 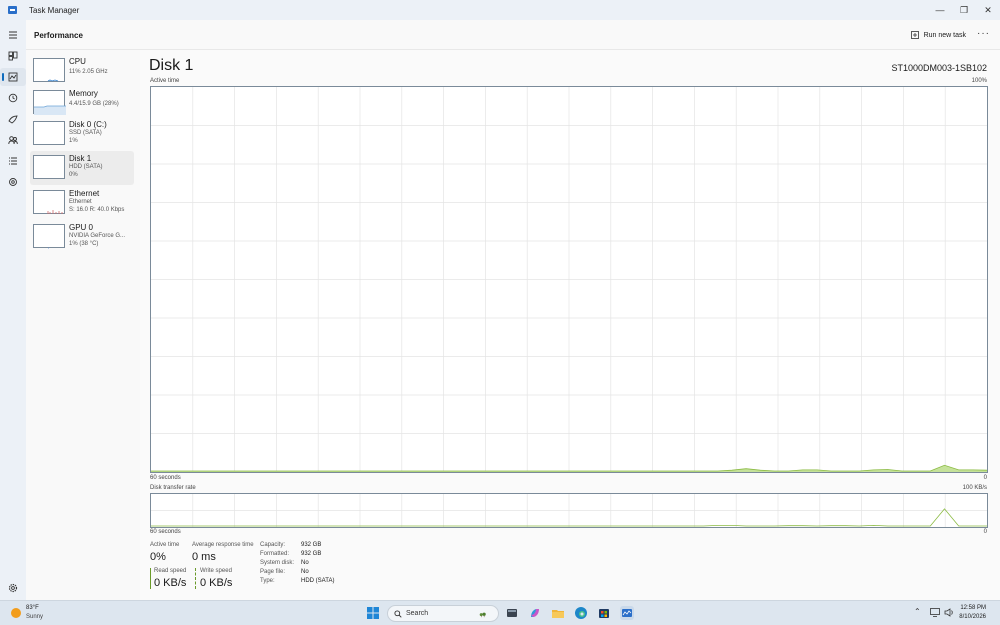 What do you see at coordinates (49, 102) in the screenshot?
I see `memory-thumbnail` at bounding box center [49, 102].